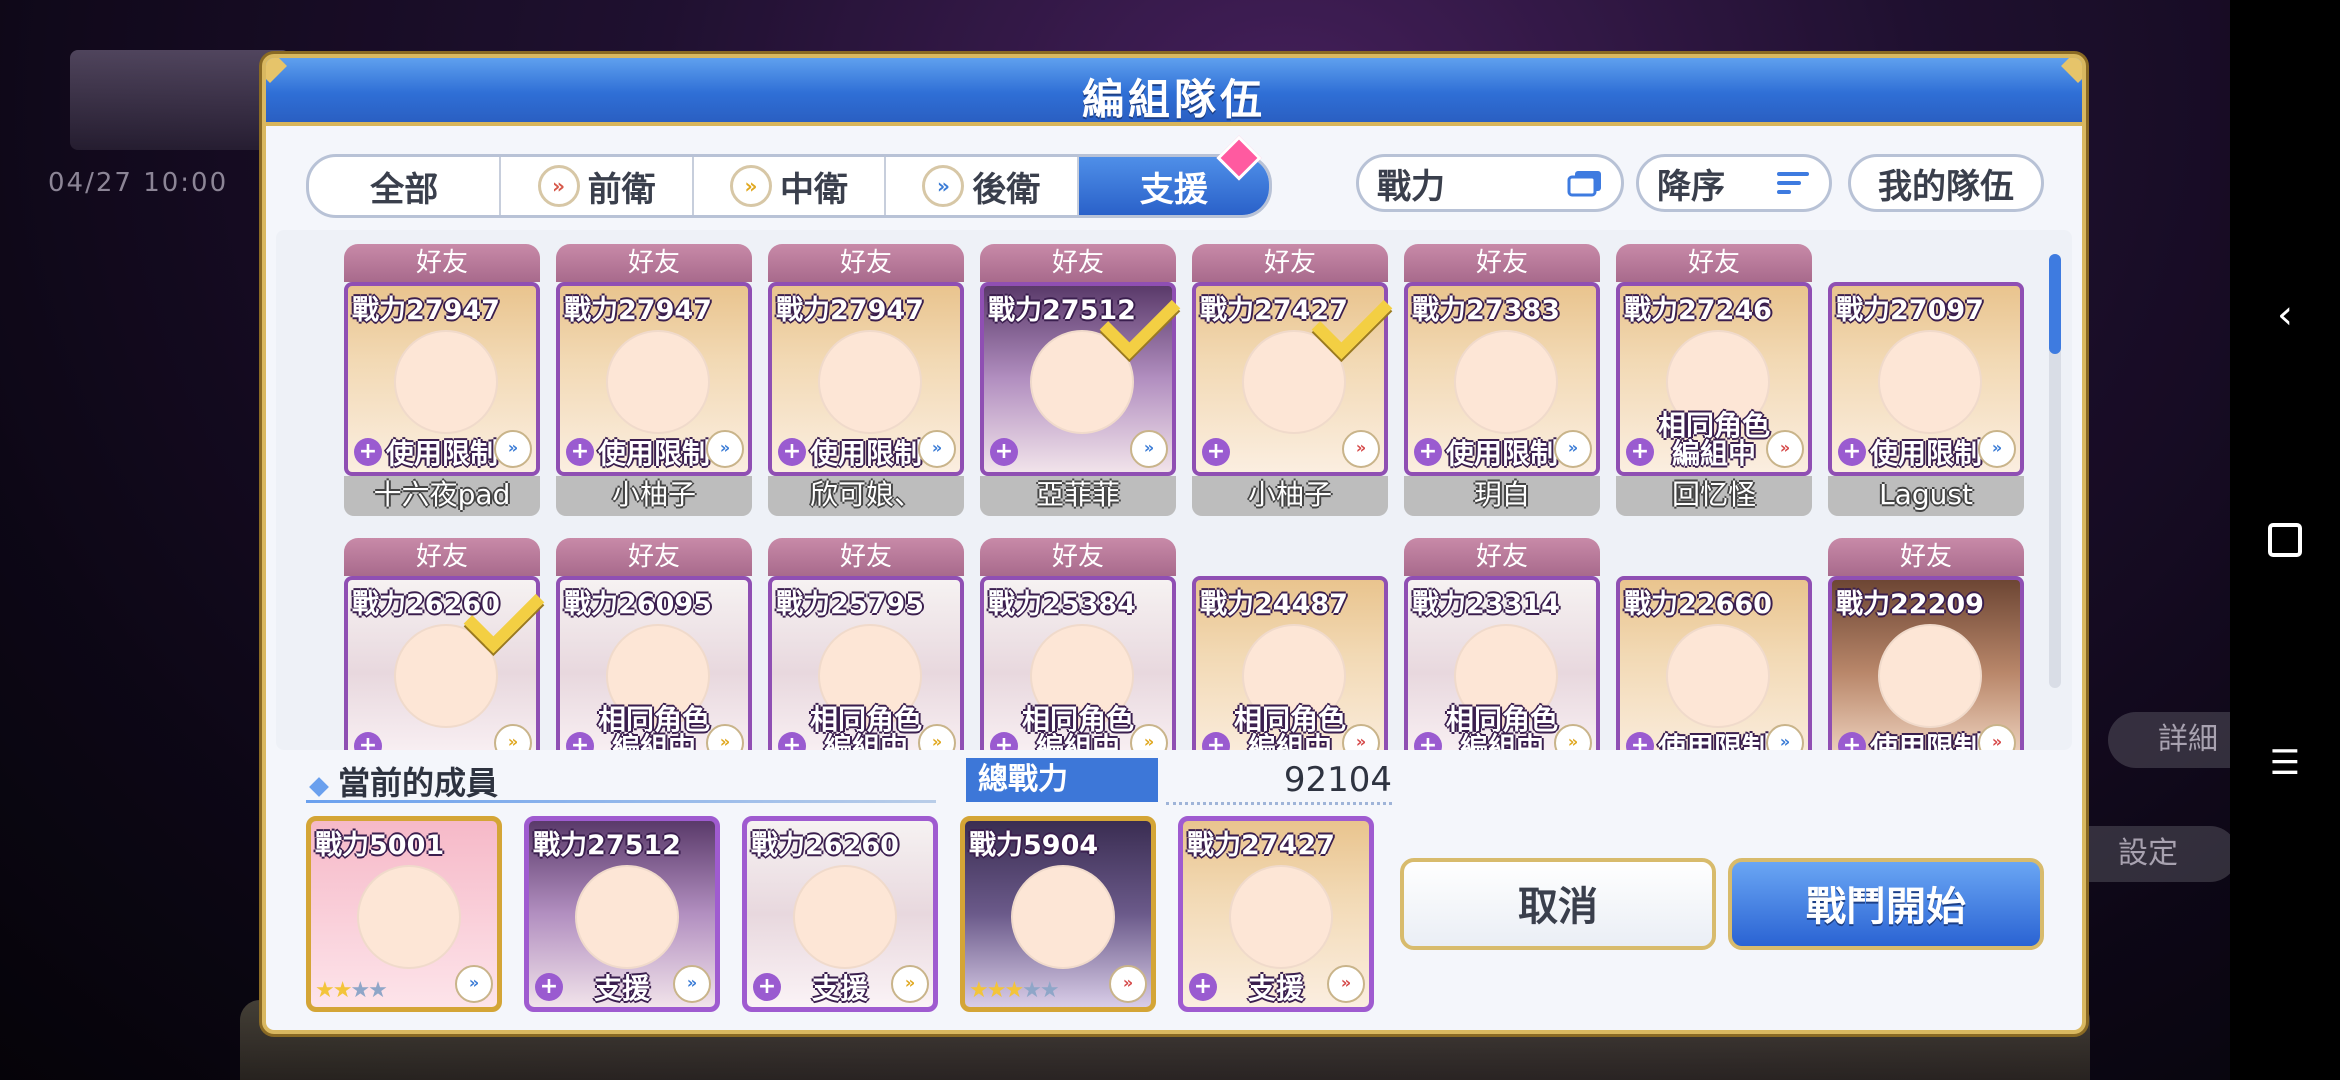 Image resolution: width=2340 pixels, height=1080 pixels. I want to click on character-card: 好友 戰力27947 使用限制 +» 小柚子, so click(654, 380).